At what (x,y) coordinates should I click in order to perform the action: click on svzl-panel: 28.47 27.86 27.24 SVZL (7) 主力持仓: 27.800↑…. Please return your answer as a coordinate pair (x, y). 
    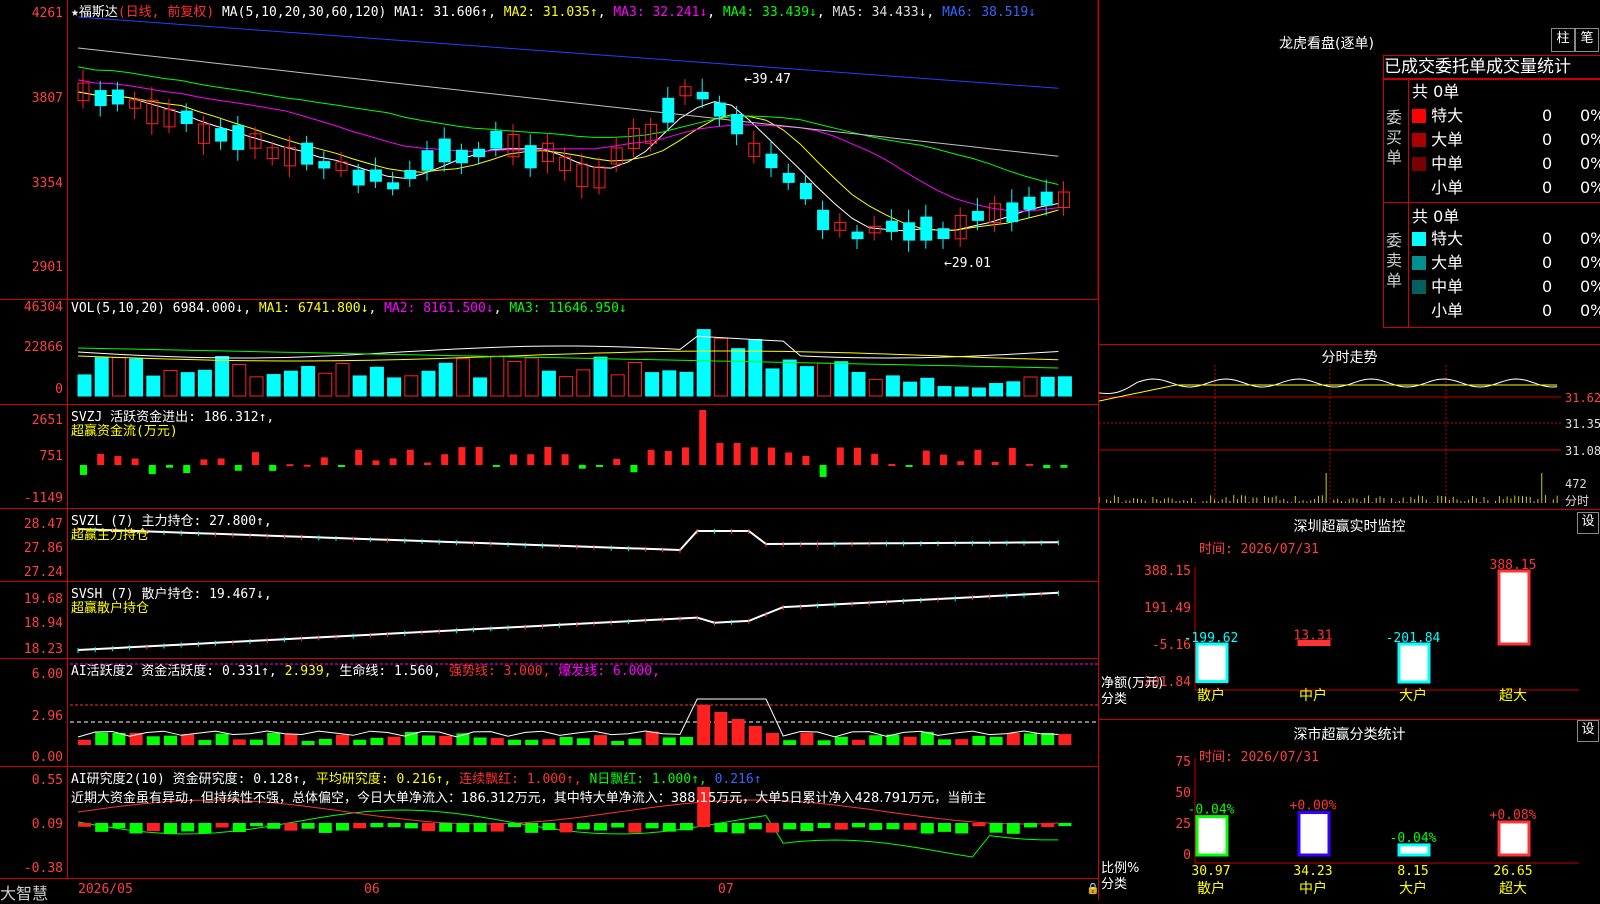
    Looking at the image, I should click on (549, 545).